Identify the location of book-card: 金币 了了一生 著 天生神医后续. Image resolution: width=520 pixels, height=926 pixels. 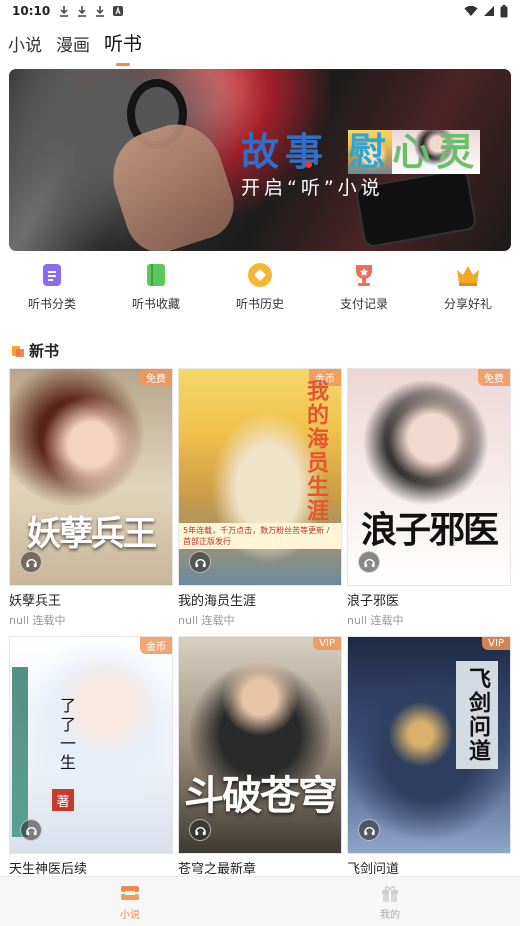
(91, 770).